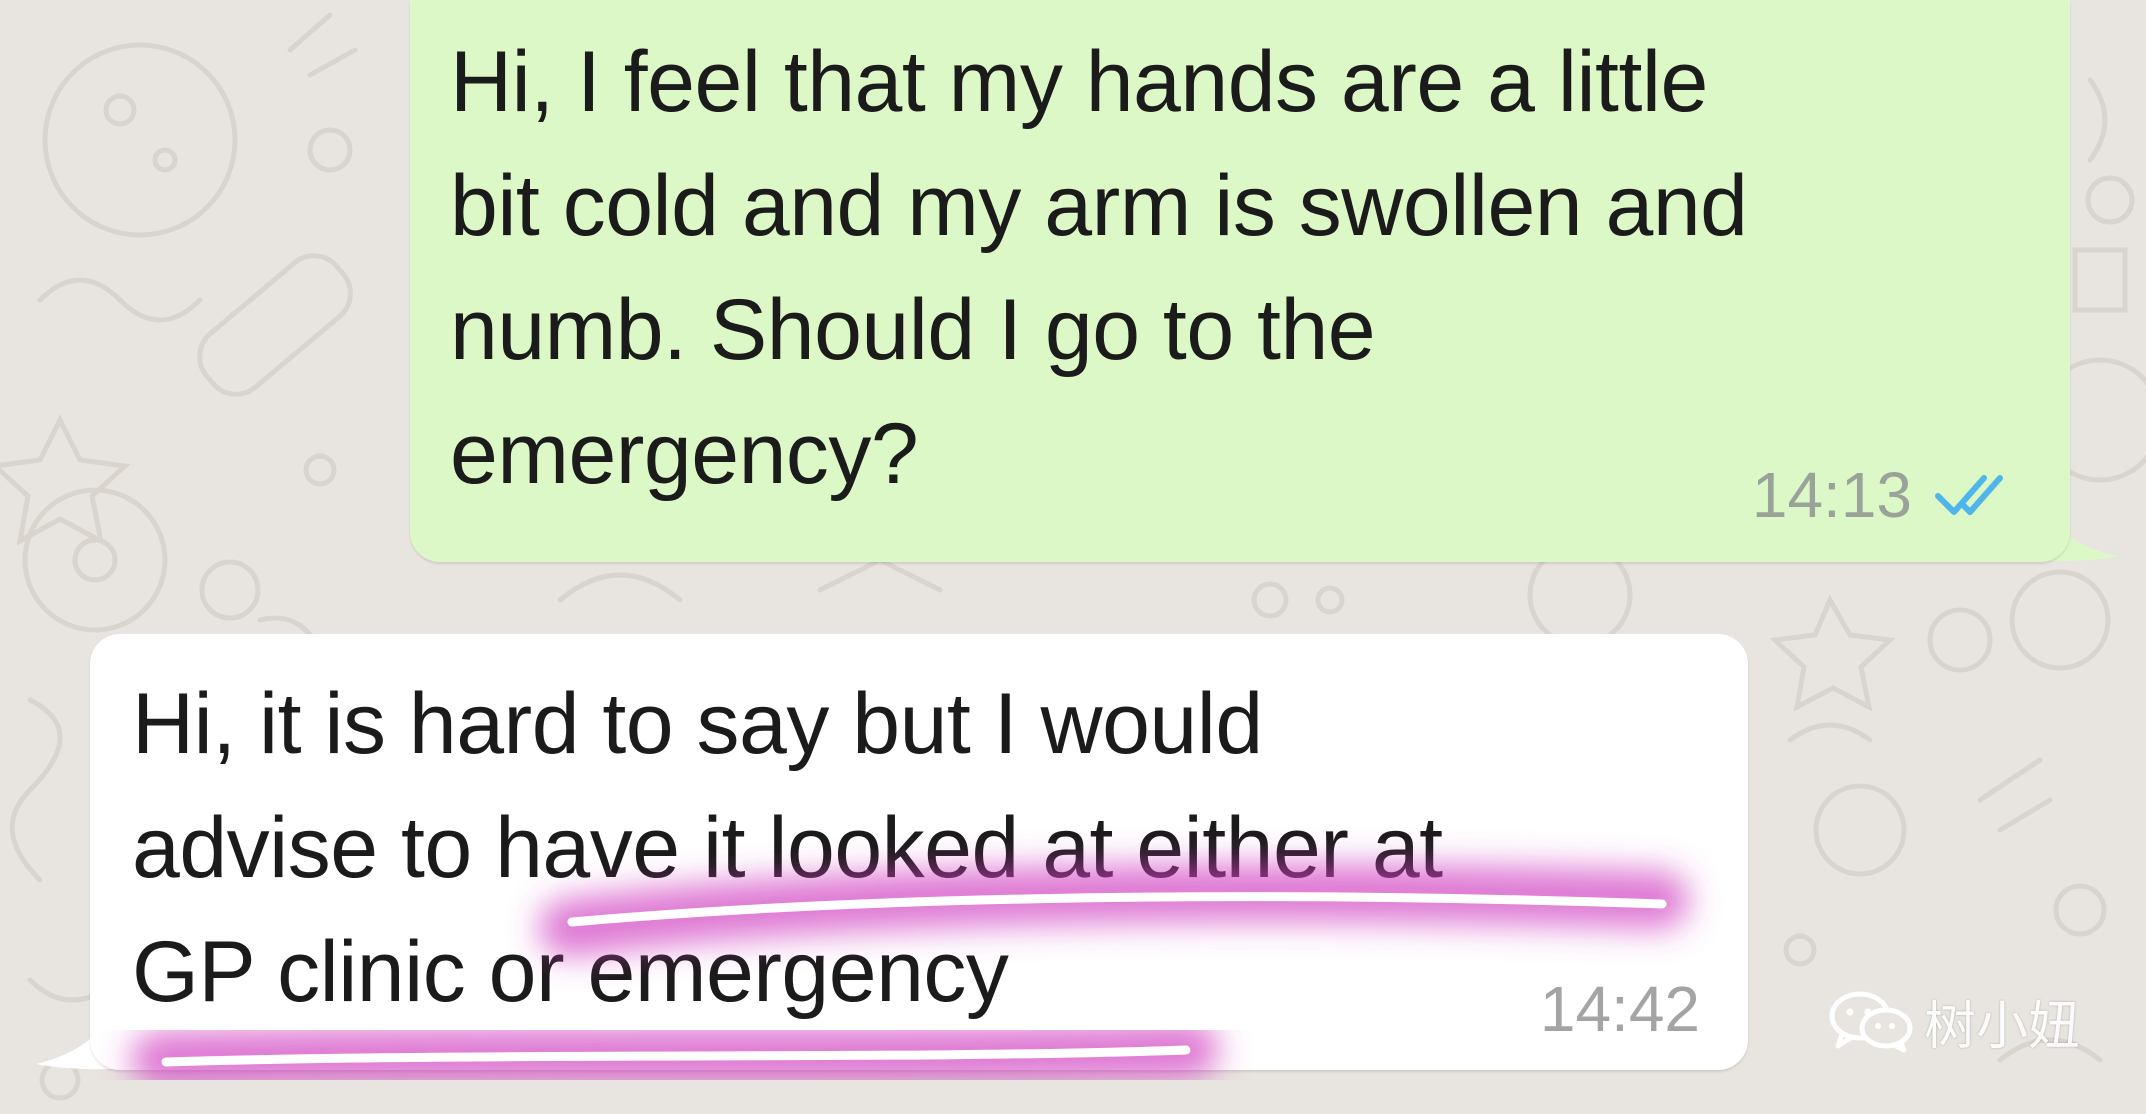 This screenshot has width=2146, height=1114. What do you see at coordinates (570, 972) in the screenshot?
I see `message-line: GP clinic or emergency` at bounding box center [570, 972].